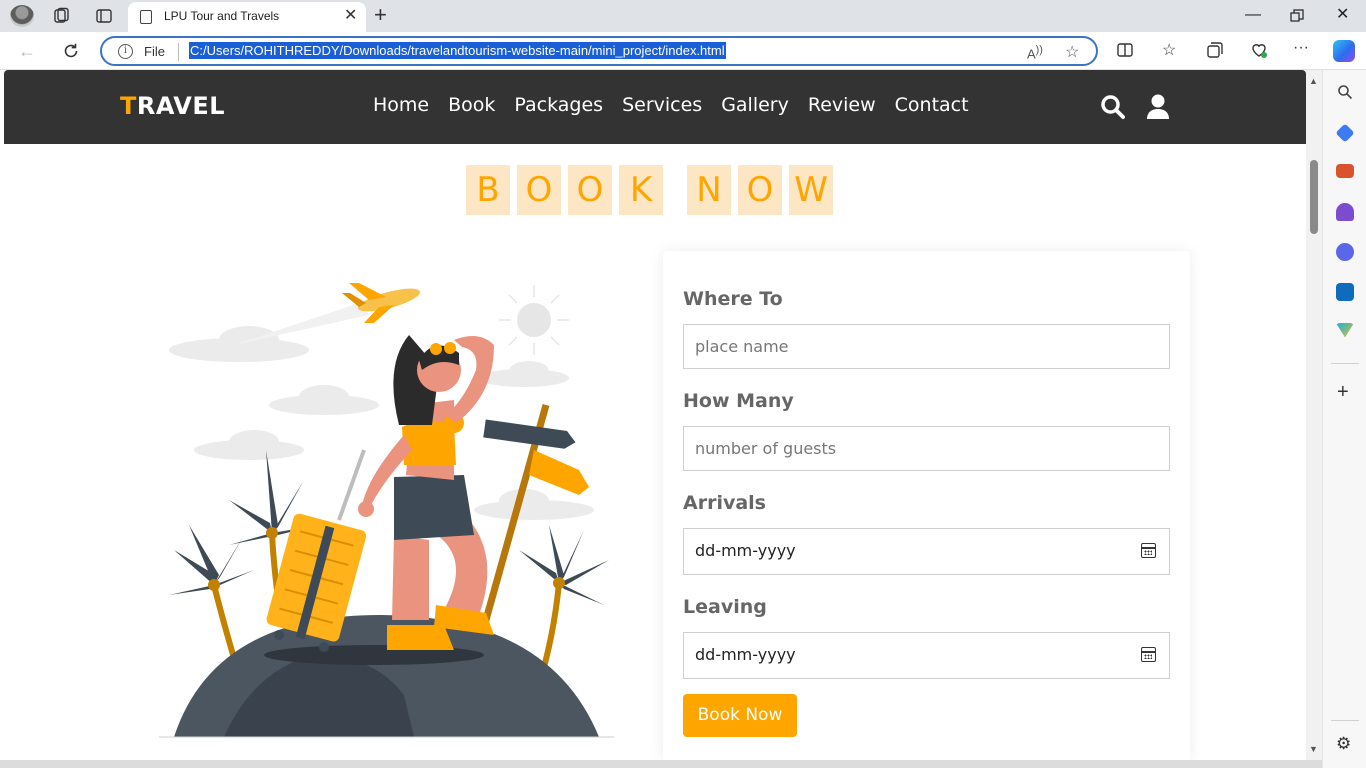 The image size is (1366, 768). What do you see at coordinates (1345, 252) in the screenshot?
I see `microsoft365-icon` at bounding box center [1345, 252].